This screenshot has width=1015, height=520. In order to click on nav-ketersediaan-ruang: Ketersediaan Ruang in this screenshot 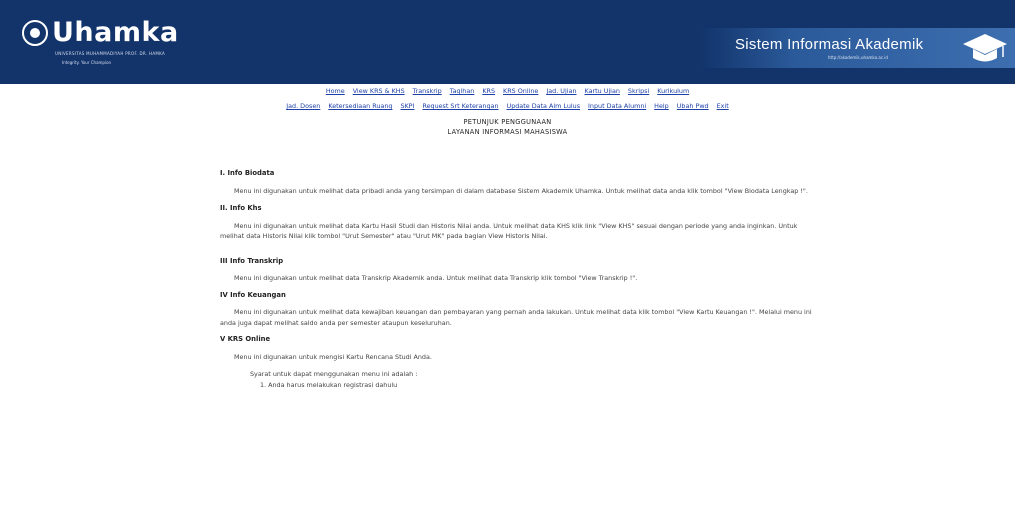, I will do `click(360, 106)`.